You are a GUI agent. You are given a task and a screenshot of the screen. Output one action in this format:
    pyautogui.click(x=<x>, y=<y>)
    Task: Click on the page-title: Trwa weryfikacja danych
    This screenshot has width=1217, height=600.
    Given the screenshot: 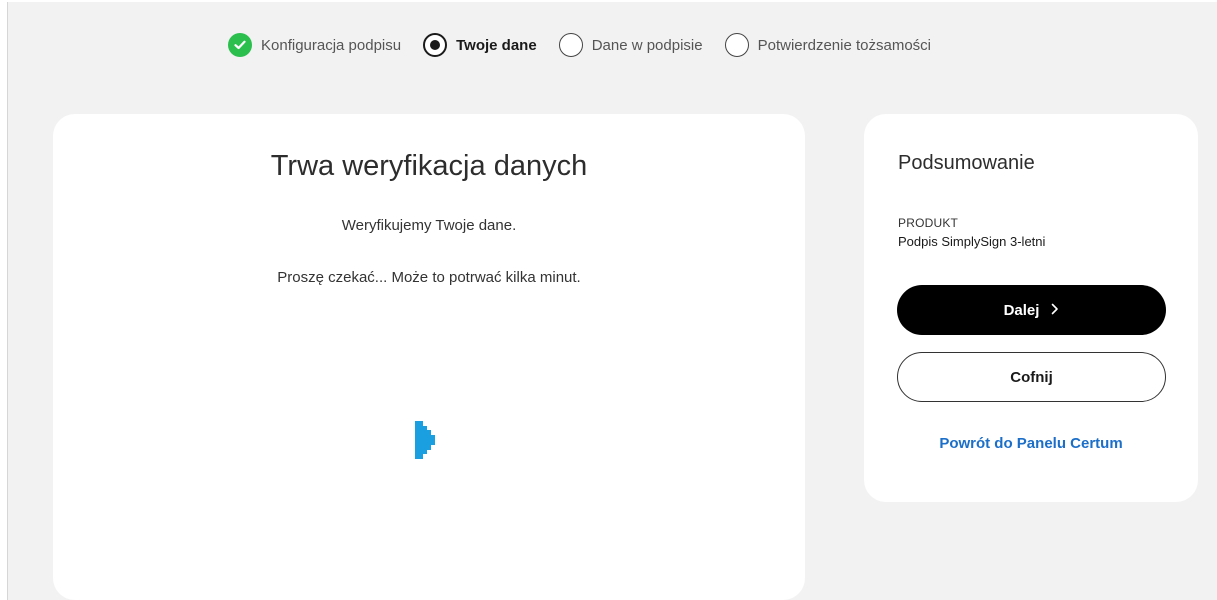 What is the action you would take?
    pyautogui.click(x=429, y=166)
    